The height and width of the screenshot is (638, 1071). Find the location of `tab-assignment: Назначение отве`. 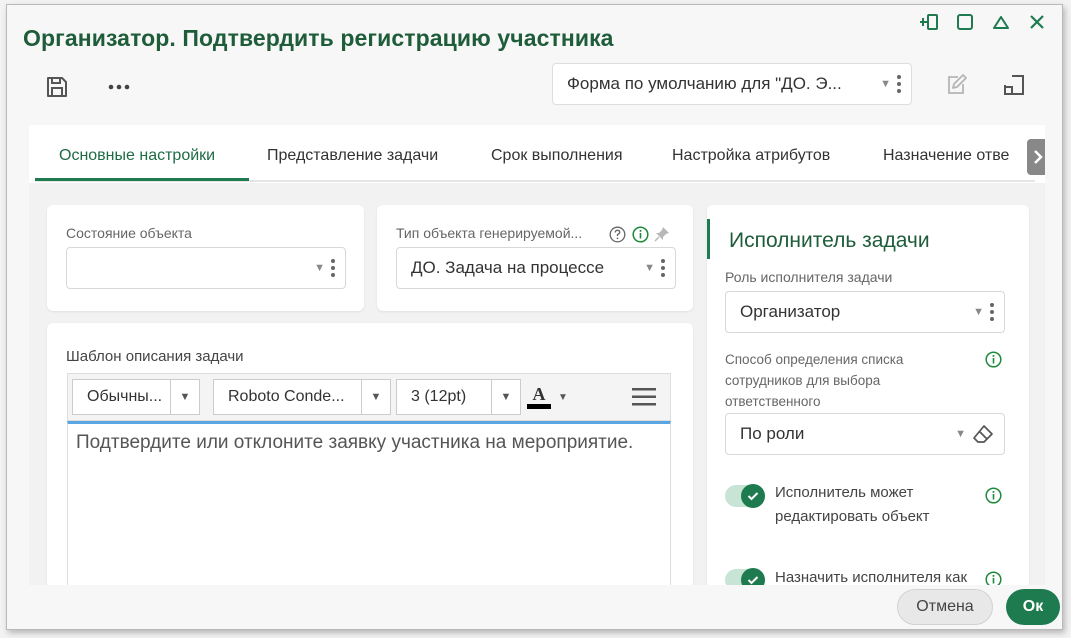

tab-assignment: Назначение отве is located at coordinates (946, 156).